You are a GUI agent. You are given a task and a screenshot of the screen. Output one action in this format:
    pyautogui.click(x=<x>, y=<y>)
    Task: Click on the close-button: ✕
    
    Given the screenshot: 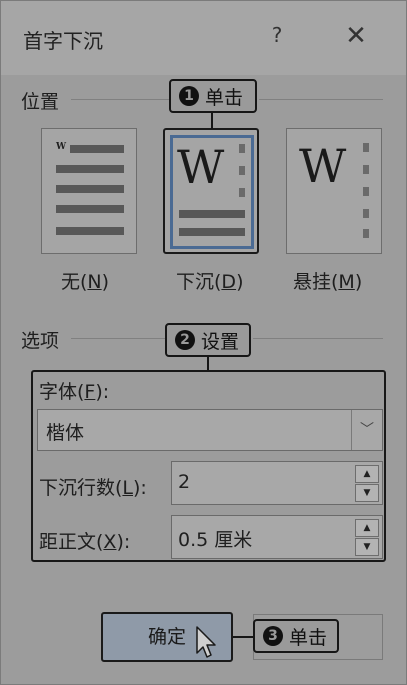 What is the action you would take?
    pyautogui.click(x=356, y=36)
    